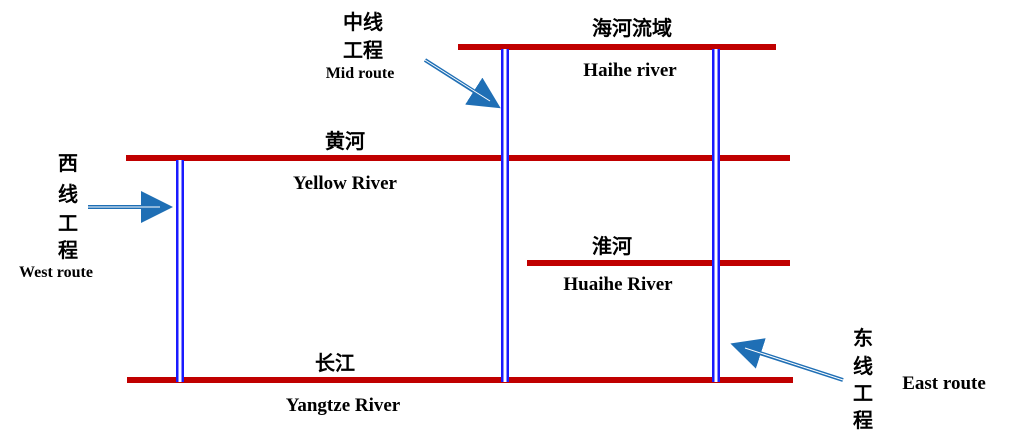  I want to click on east-route-char-1: 东, so click(863, 338).